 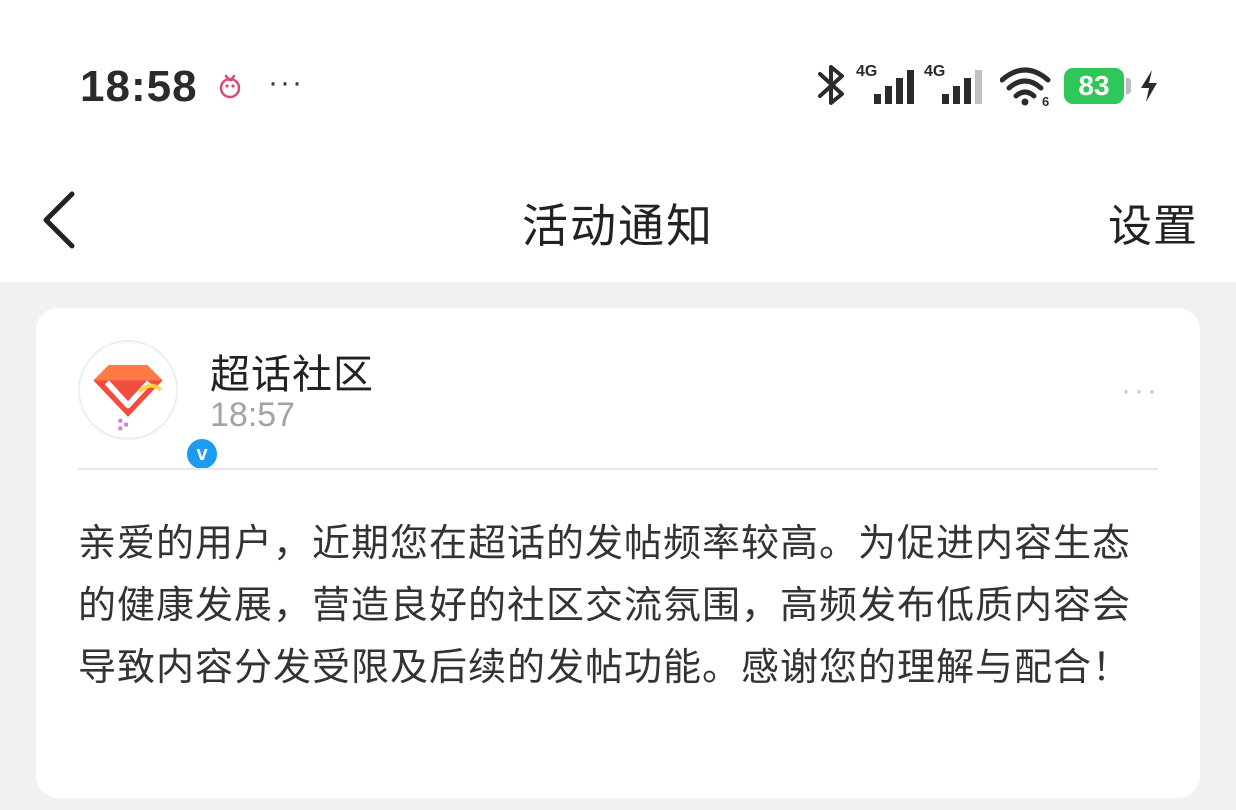 What do you see at coordinates (1094, 86) in the screenshot?
I see `battery-icon: 83` at bounding box center [1094, 86].